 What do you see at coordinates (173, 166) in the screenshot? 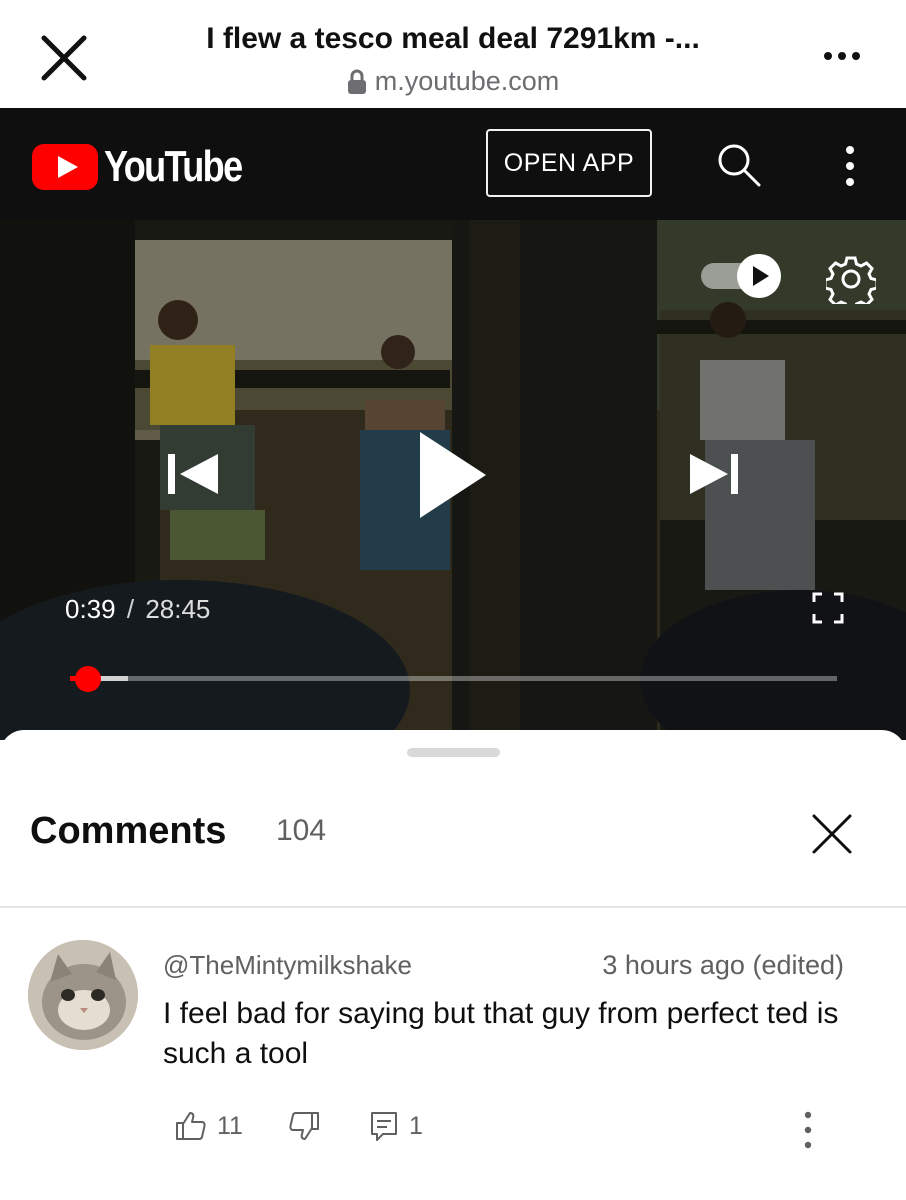
I see `youtube-wordmark: YouTube` at bounding box center [173, 166].